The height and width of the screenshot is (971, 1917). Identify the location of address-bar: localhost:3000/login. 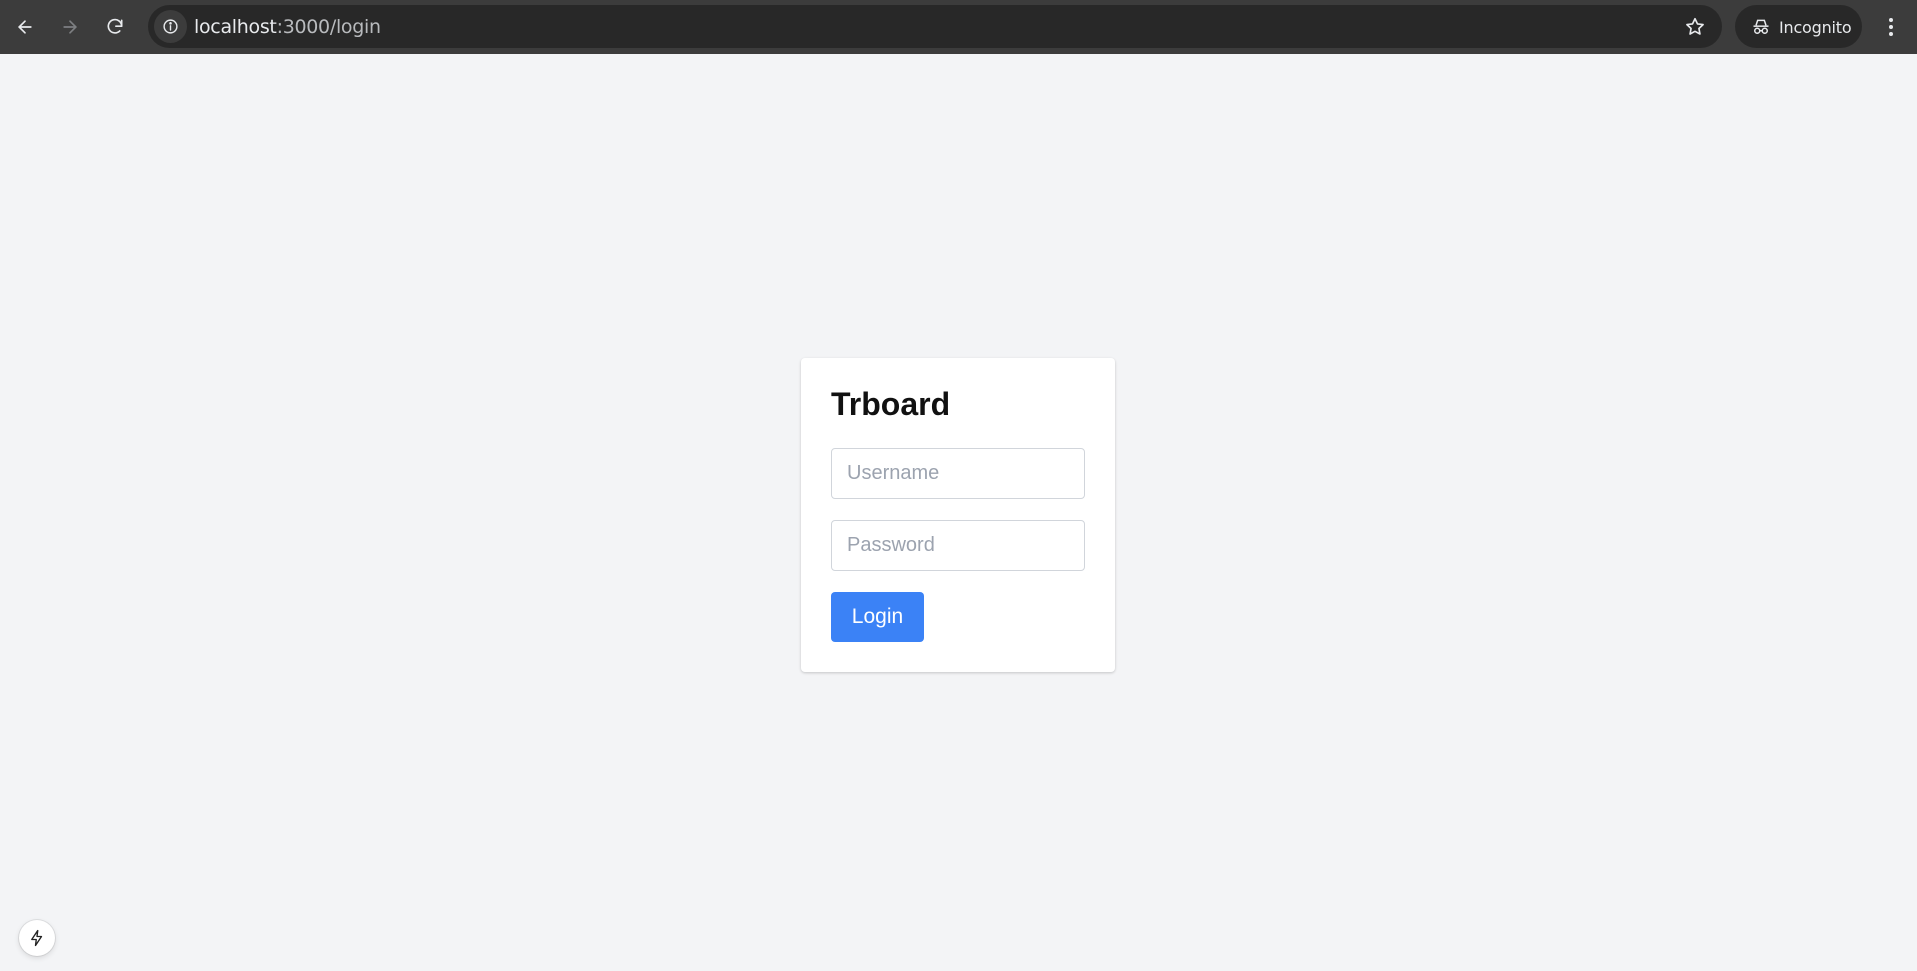
(935, 26).